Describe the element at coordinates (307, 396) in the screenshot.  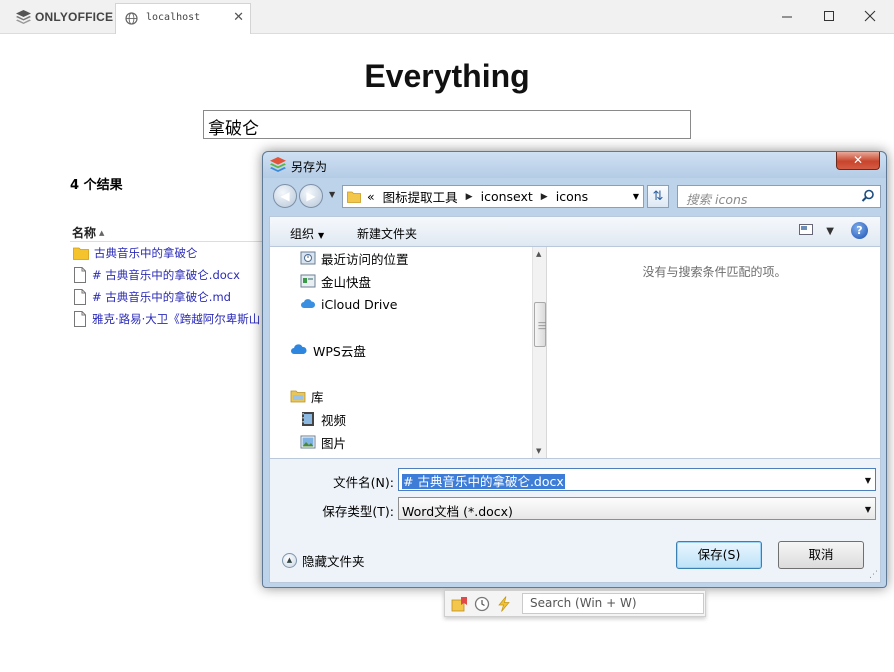
I see `nav-item-library: 库` at that location.